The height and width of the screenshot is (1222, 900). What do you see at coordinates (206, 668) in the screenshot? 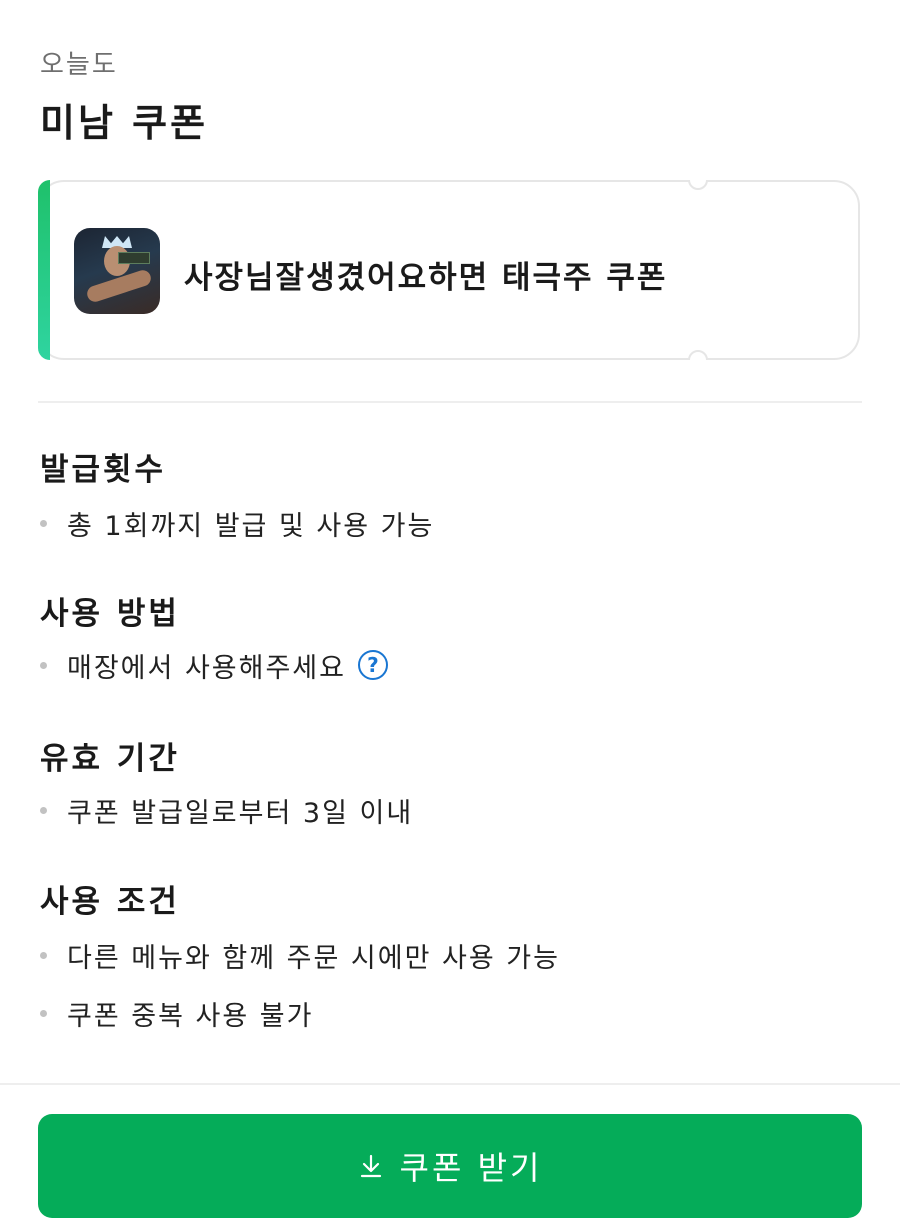
I see `list-item-text: 매장에서 사용해주세요` at bounding box center [206, 668].